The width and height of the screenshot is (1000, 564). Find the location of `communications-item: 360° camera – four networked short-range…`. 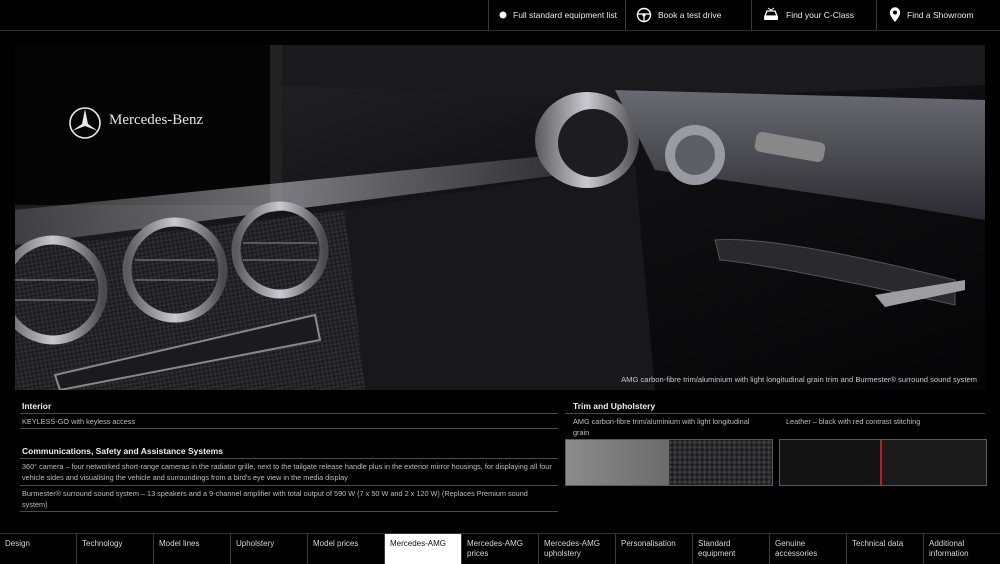

communications-item: 360° camera – four networked short-range… is located at coordinates (287, 472).